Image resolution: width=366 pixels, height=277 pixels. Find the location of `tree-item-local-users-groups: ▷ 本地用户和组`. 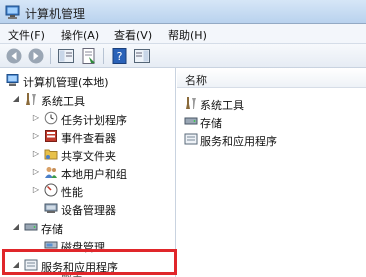

tree-item-local-users-groups: ▷ 本地用户和组 is located at coordinates (88, 172).